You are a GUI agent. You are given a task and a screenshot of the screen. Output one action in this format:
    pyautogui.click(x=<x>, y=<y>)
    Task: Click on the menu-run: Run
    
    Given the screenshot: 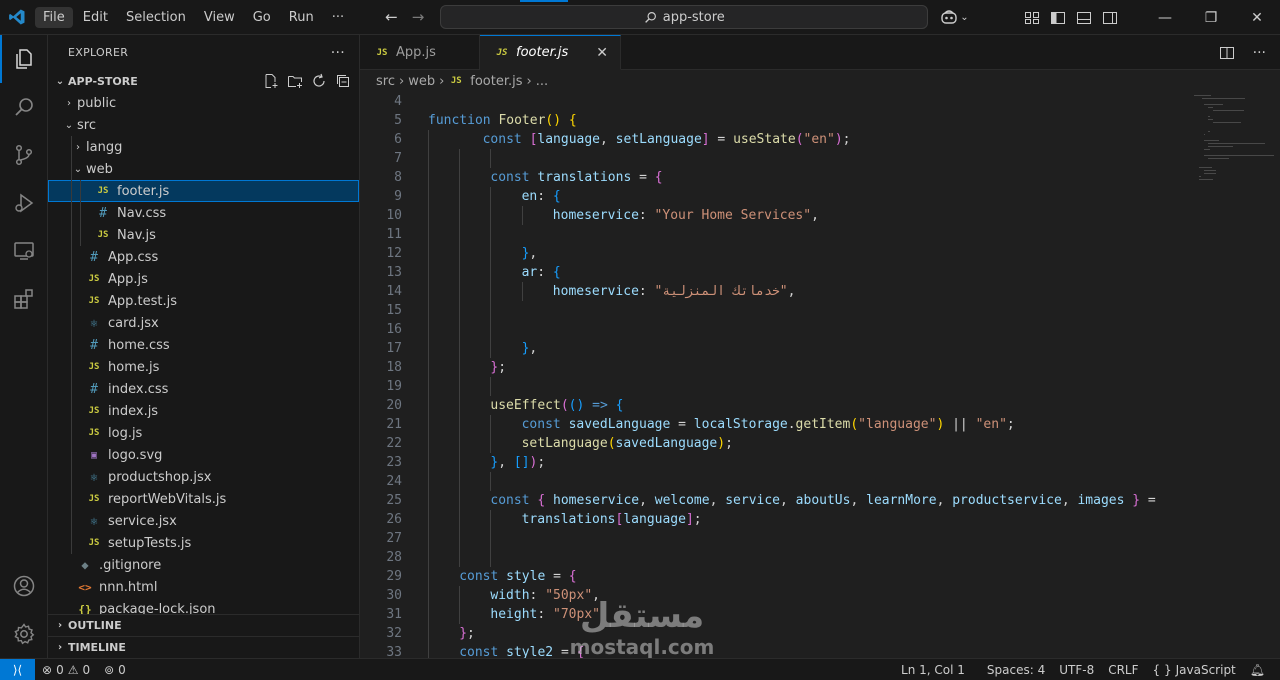 What is the action you would take?
    pyautogui.click(x=301, y=17)
    